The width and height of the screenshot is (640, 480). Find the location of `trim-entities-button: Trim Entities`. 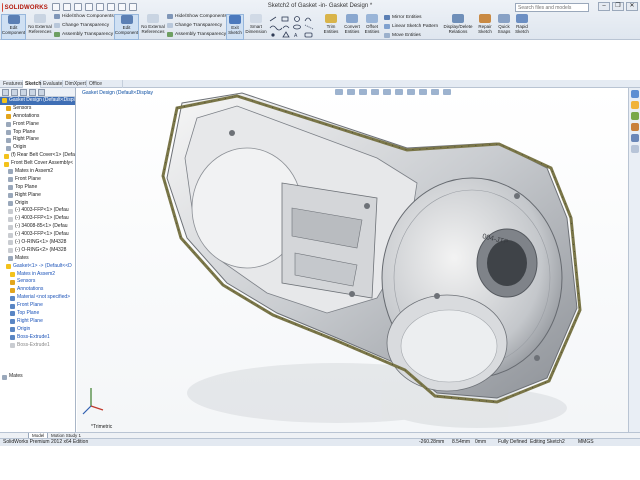

trim-entities-button: Trim Entities is located at coordinates (331, 27).